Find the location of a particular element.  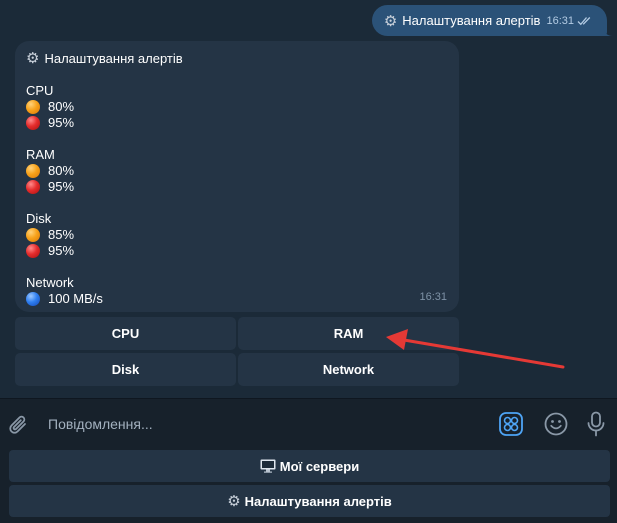

my-servers-button: Мої сервери is located at coordinates (309, 466).